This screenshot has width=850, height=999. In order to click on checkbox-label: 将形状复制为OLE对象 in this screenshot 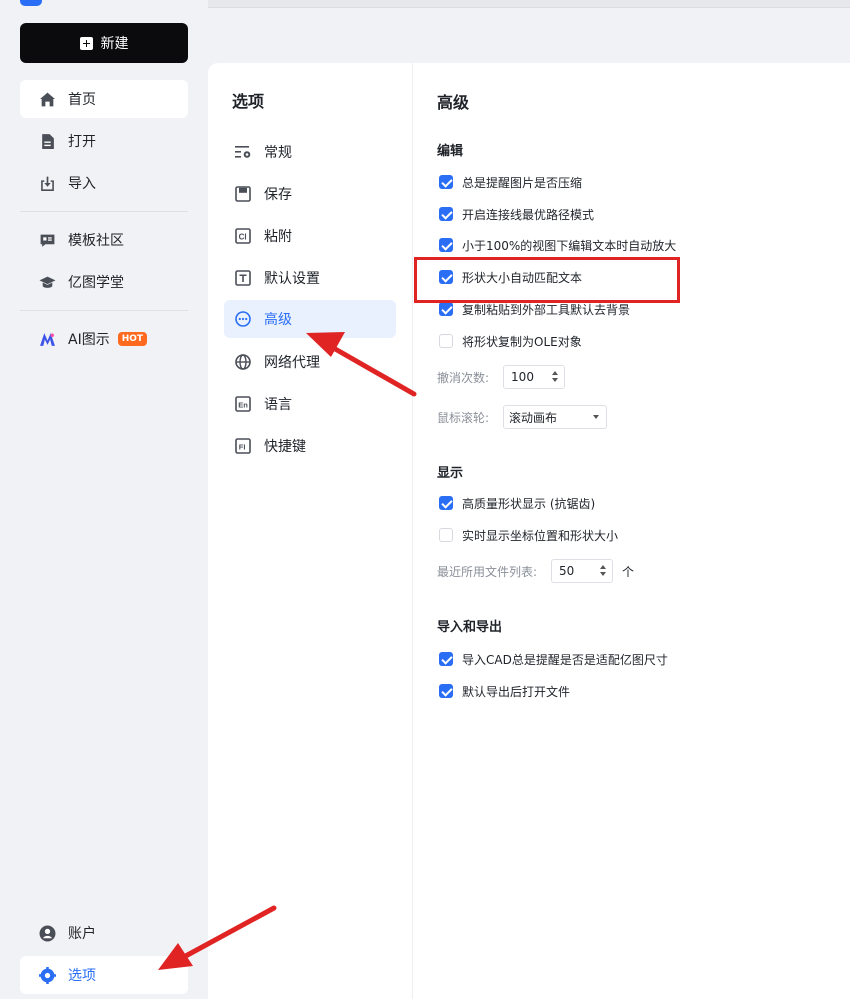, I will do `click(522, 341)`.